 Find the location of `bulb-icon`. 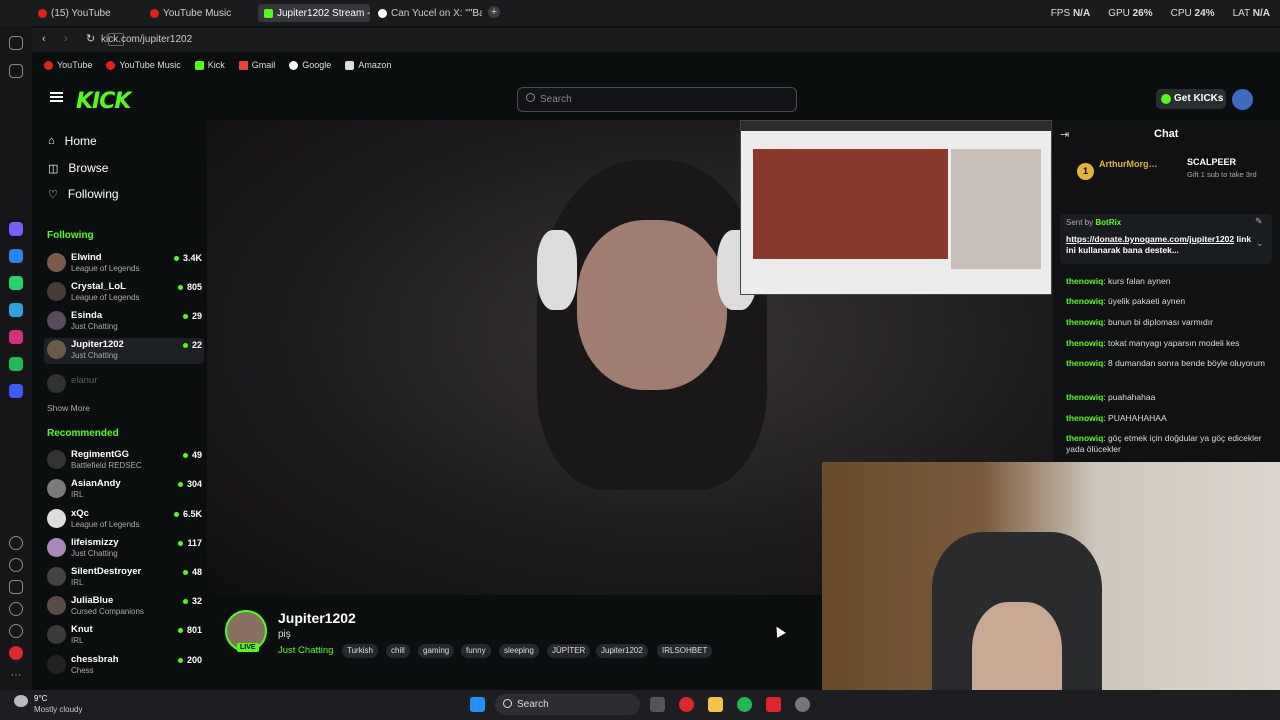

bulb-icon is located at coordinates (16, 631).